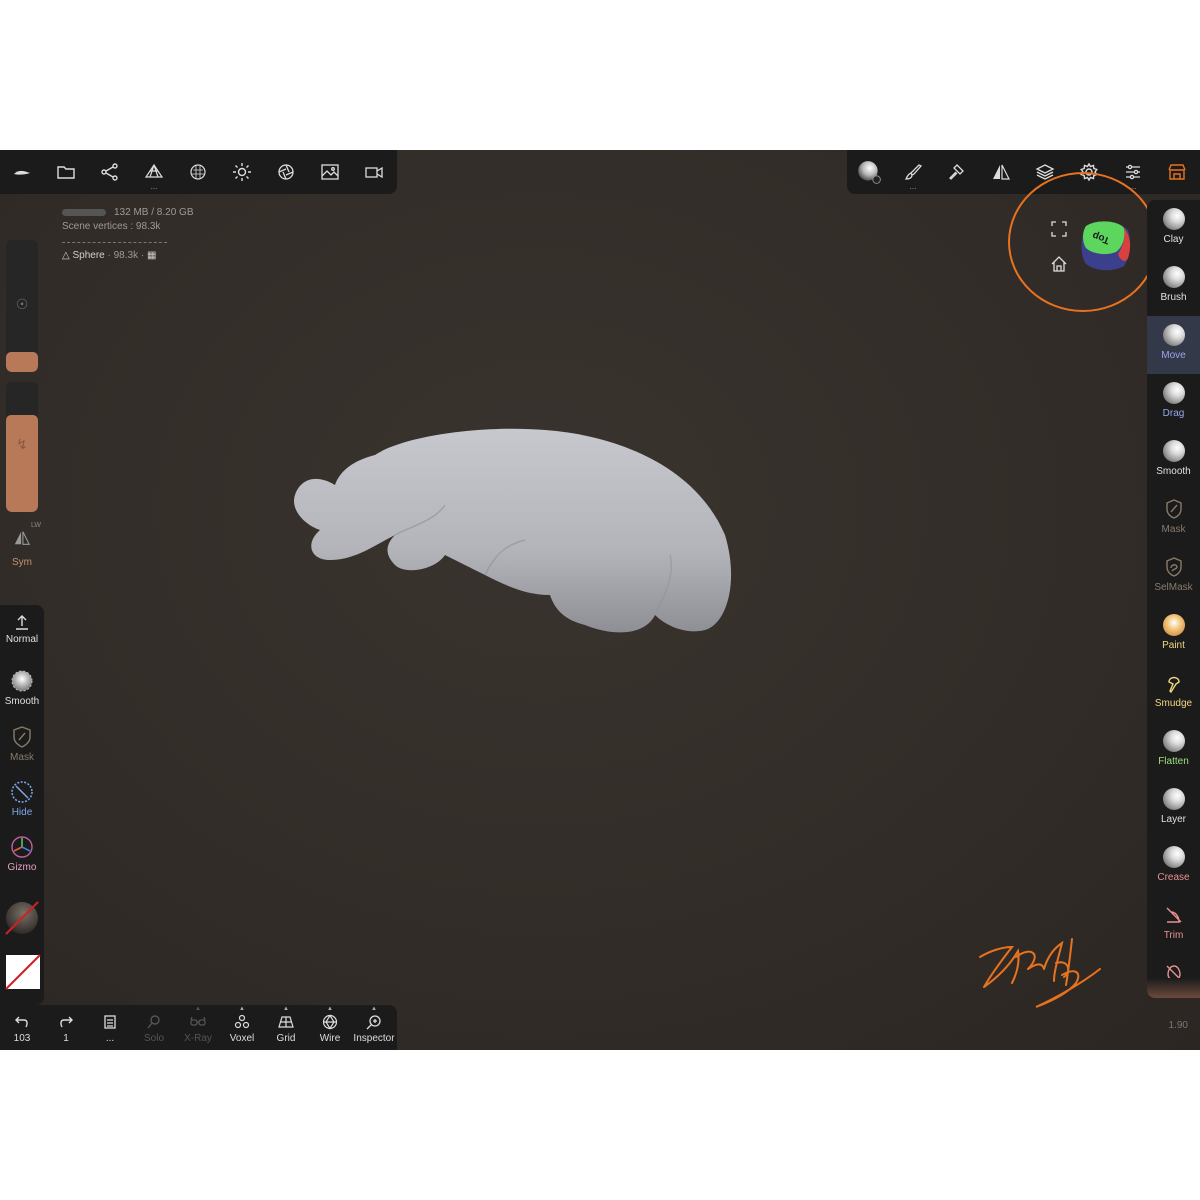 The image size is (1200, 1200). I want to click on document-icon, so click(110, 1022).